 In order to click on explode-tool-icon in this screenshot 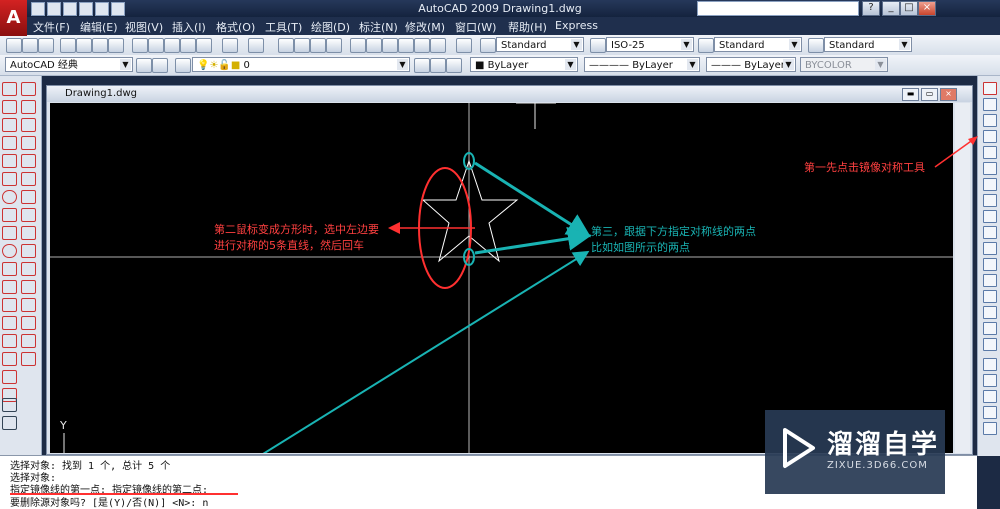, I will do `click(990, 344)`.